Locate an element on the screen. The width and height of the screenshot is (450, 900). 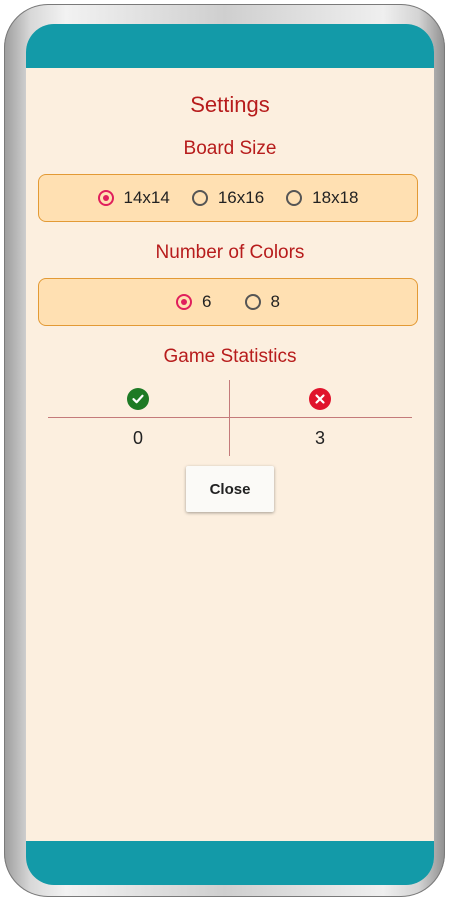
colors-option-label: 8 is located at coordinates (275, 301).